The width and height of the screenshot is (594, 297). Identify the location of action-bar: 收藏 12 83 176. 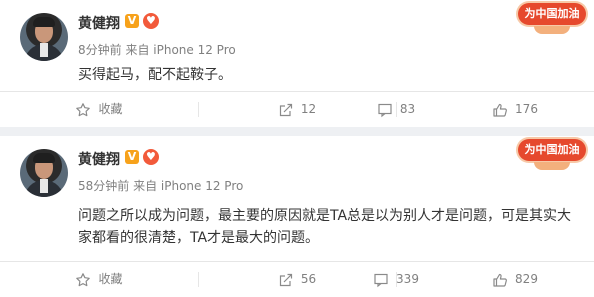
(297, 109).